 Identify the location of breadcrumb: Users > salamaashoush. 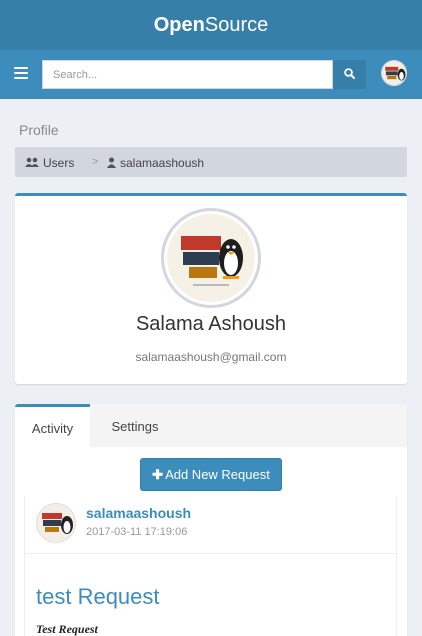
(211, 162).